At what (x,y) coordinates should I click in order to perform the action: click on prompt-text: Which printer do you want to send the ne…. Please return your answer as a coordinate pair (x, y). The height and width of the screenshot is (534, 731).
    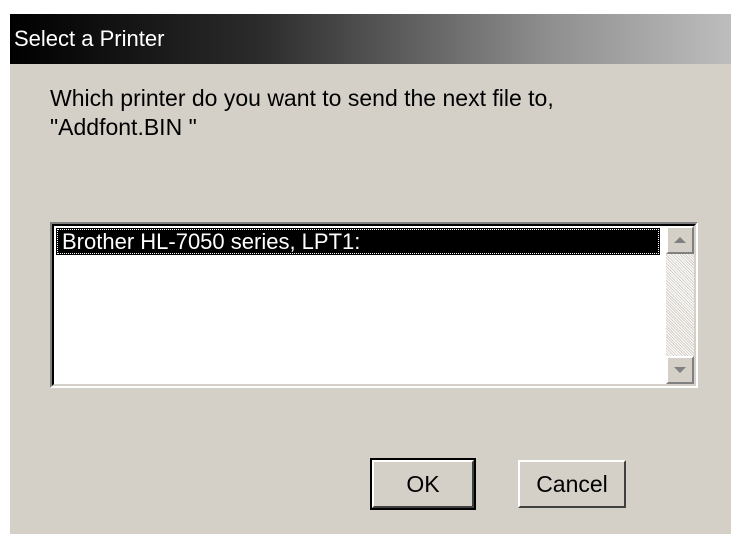
    Looking at the image, I should click on (380, 113).